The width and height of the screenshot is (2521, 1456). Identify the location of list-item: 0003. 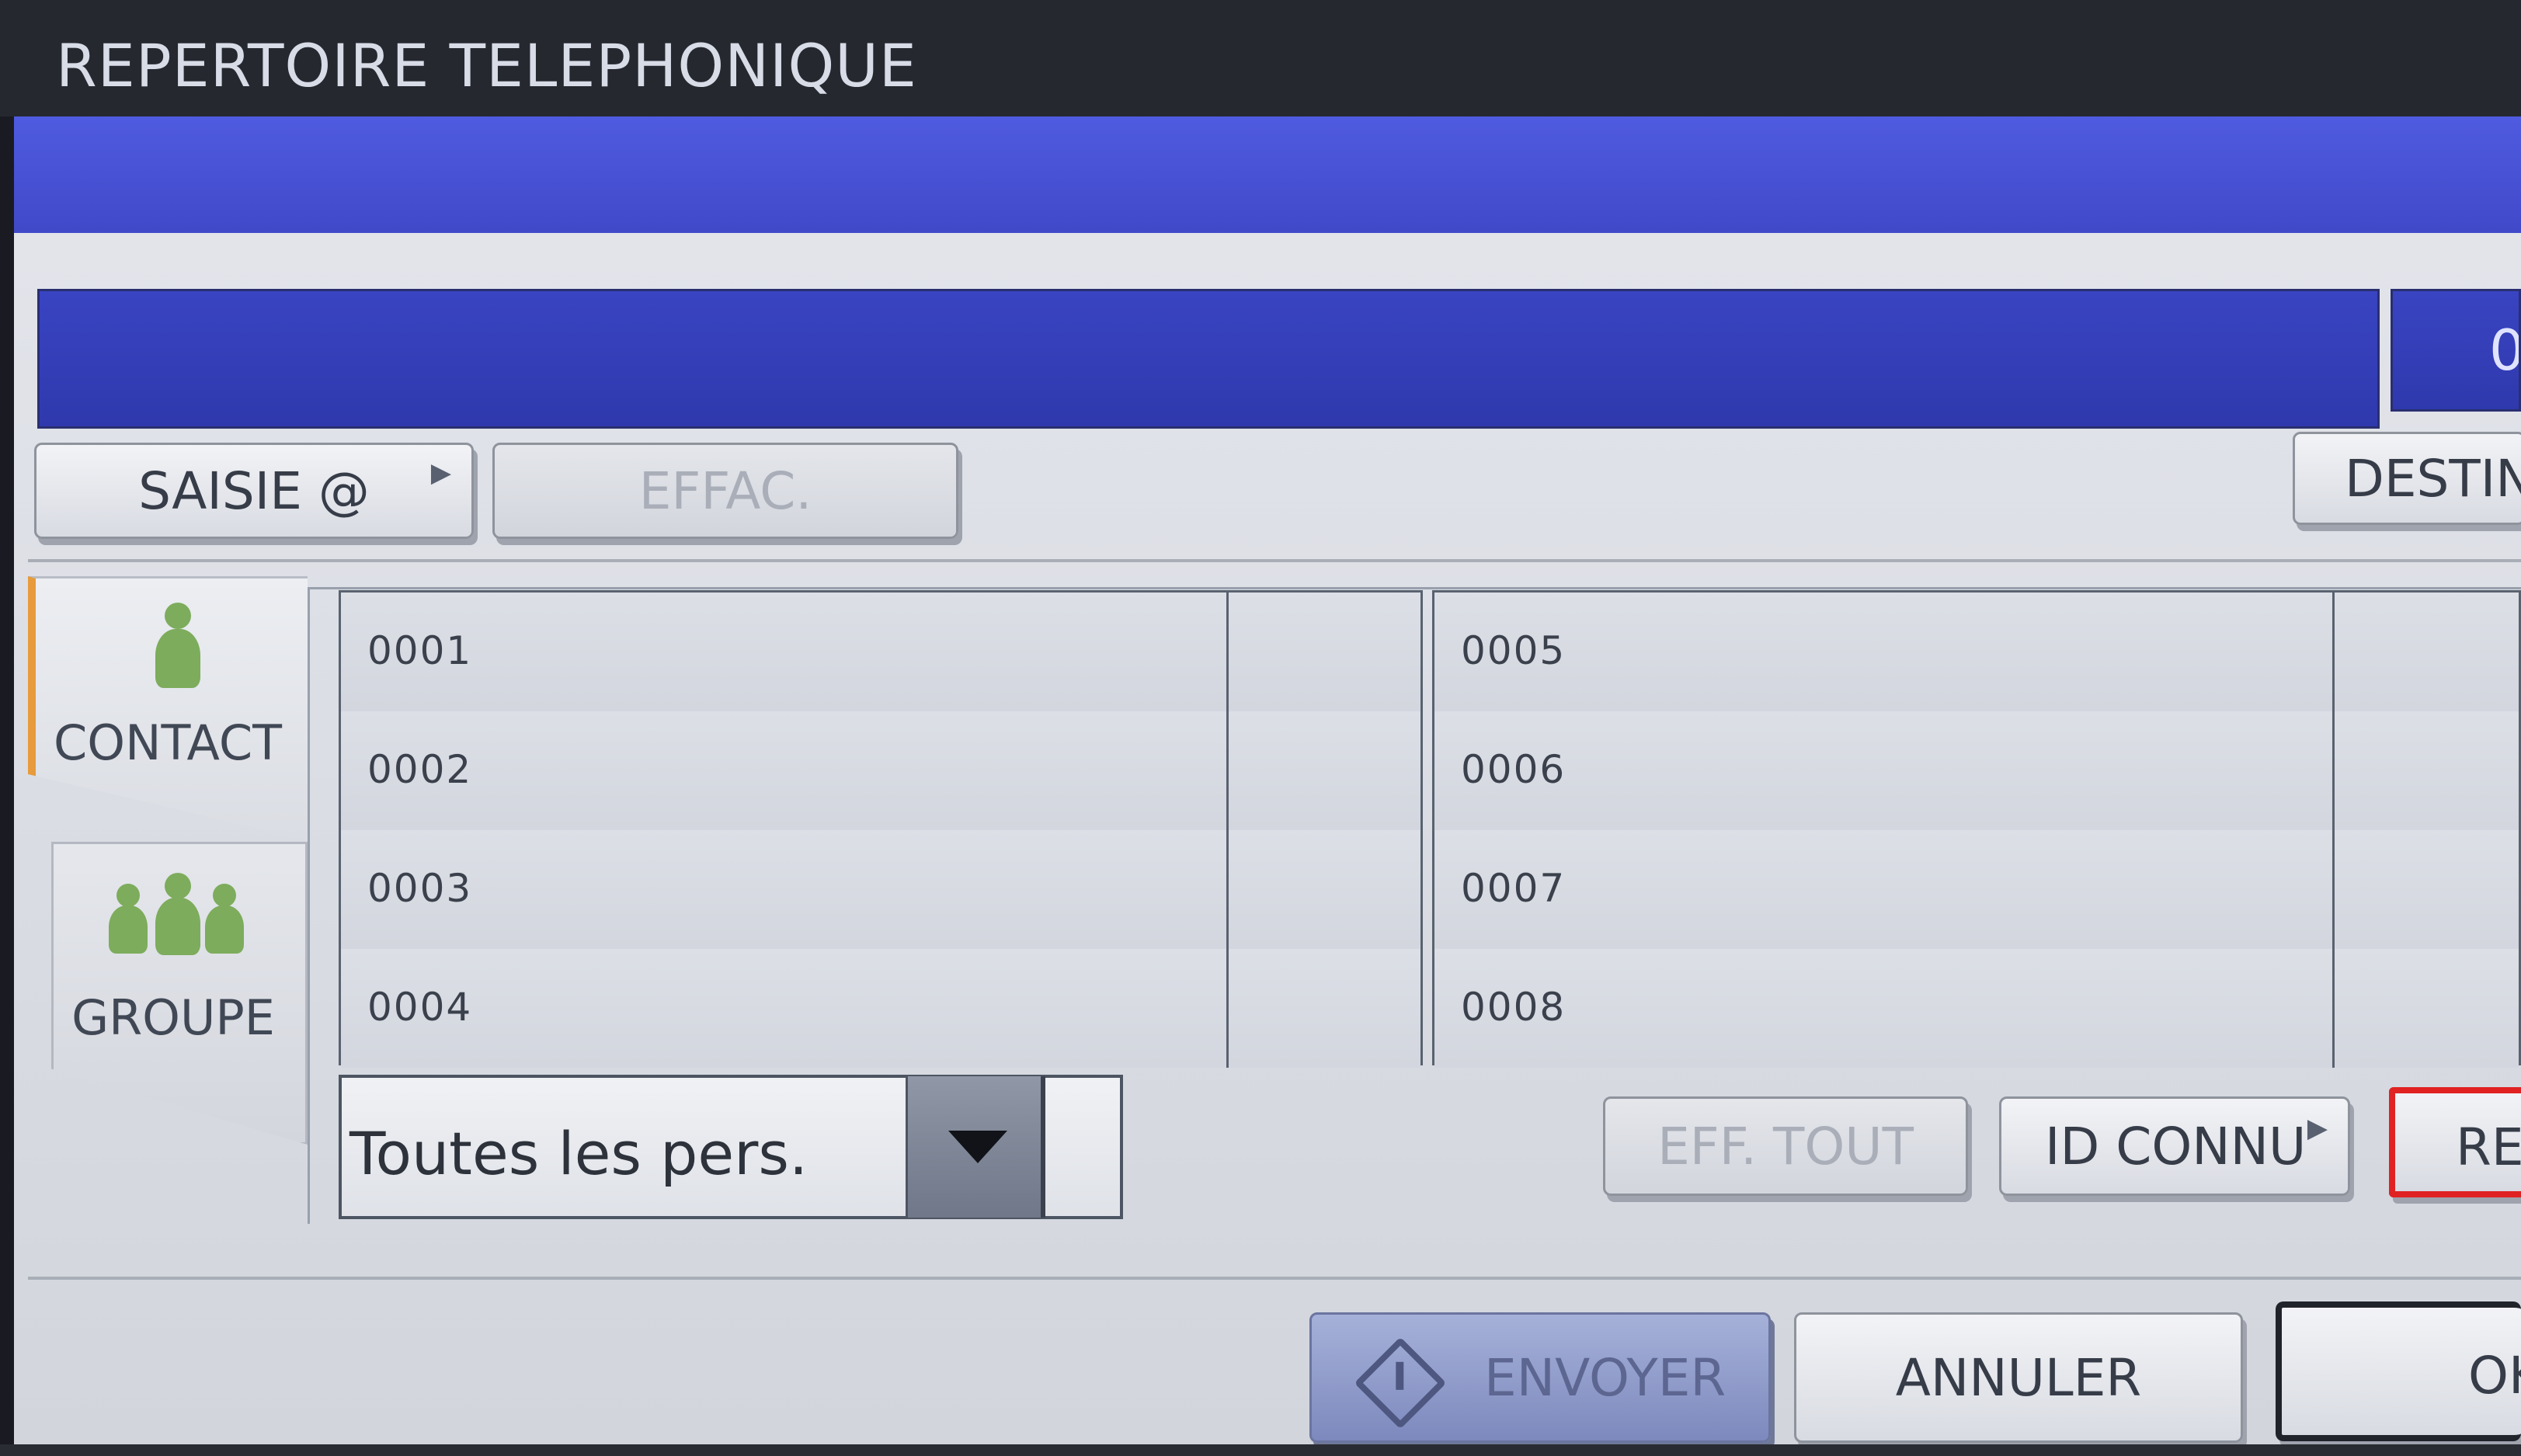
(880, 891).